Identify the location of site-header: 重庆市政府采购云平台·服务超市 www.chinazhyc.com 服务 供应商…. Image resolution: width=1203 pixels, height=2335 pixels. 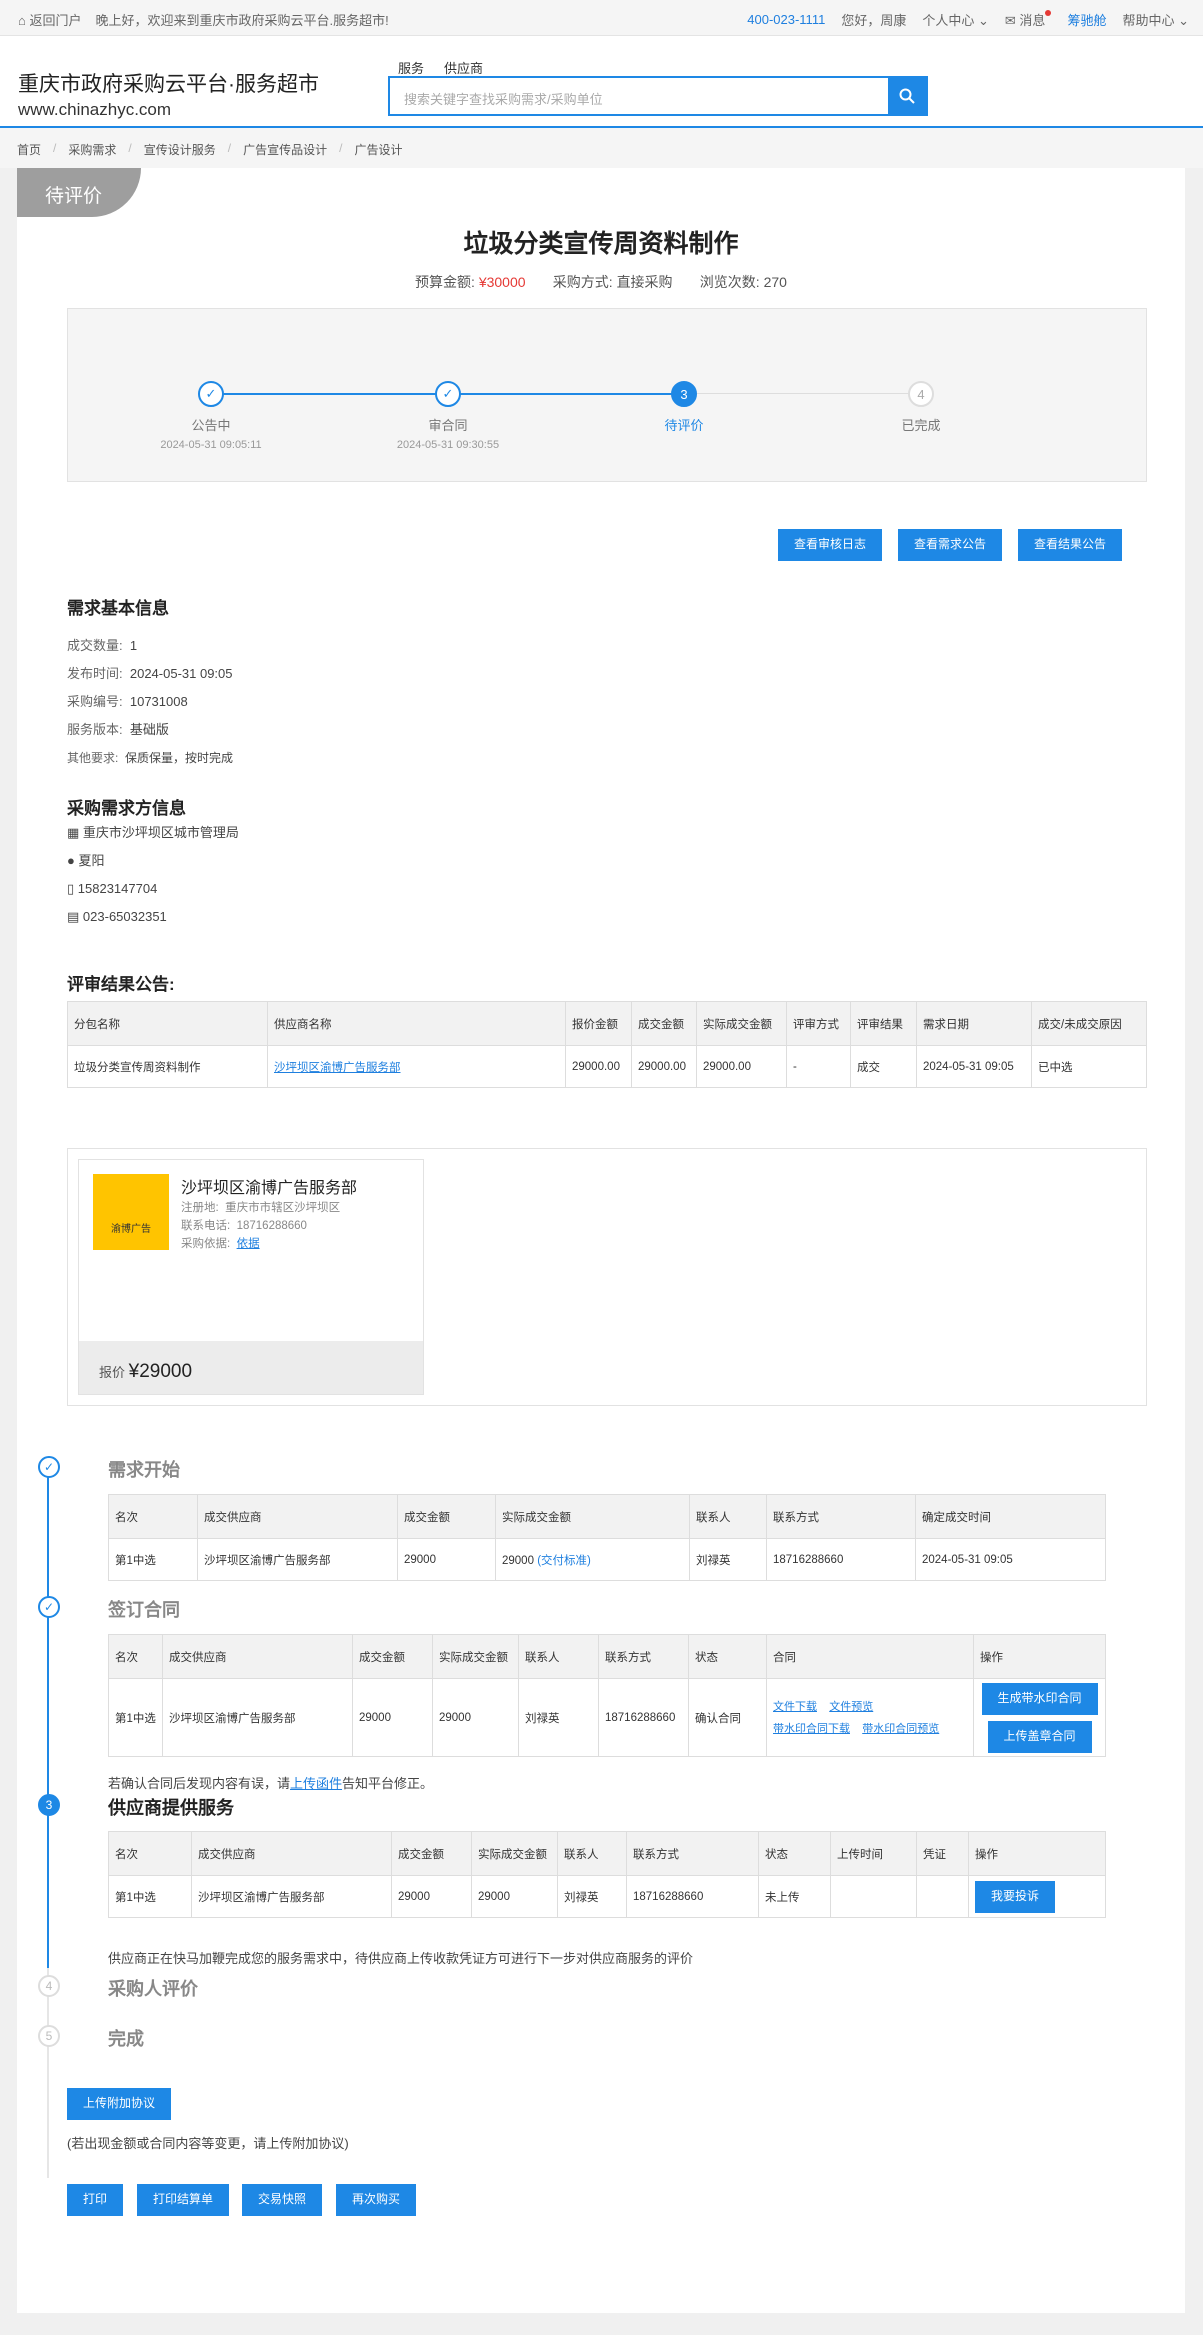
(601, 82).